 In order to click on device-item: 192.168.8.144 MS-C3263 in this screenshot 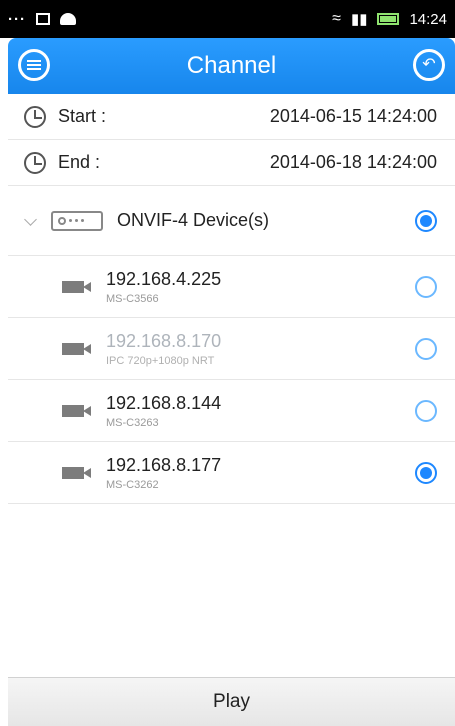, I will do `click(231, 411)`.